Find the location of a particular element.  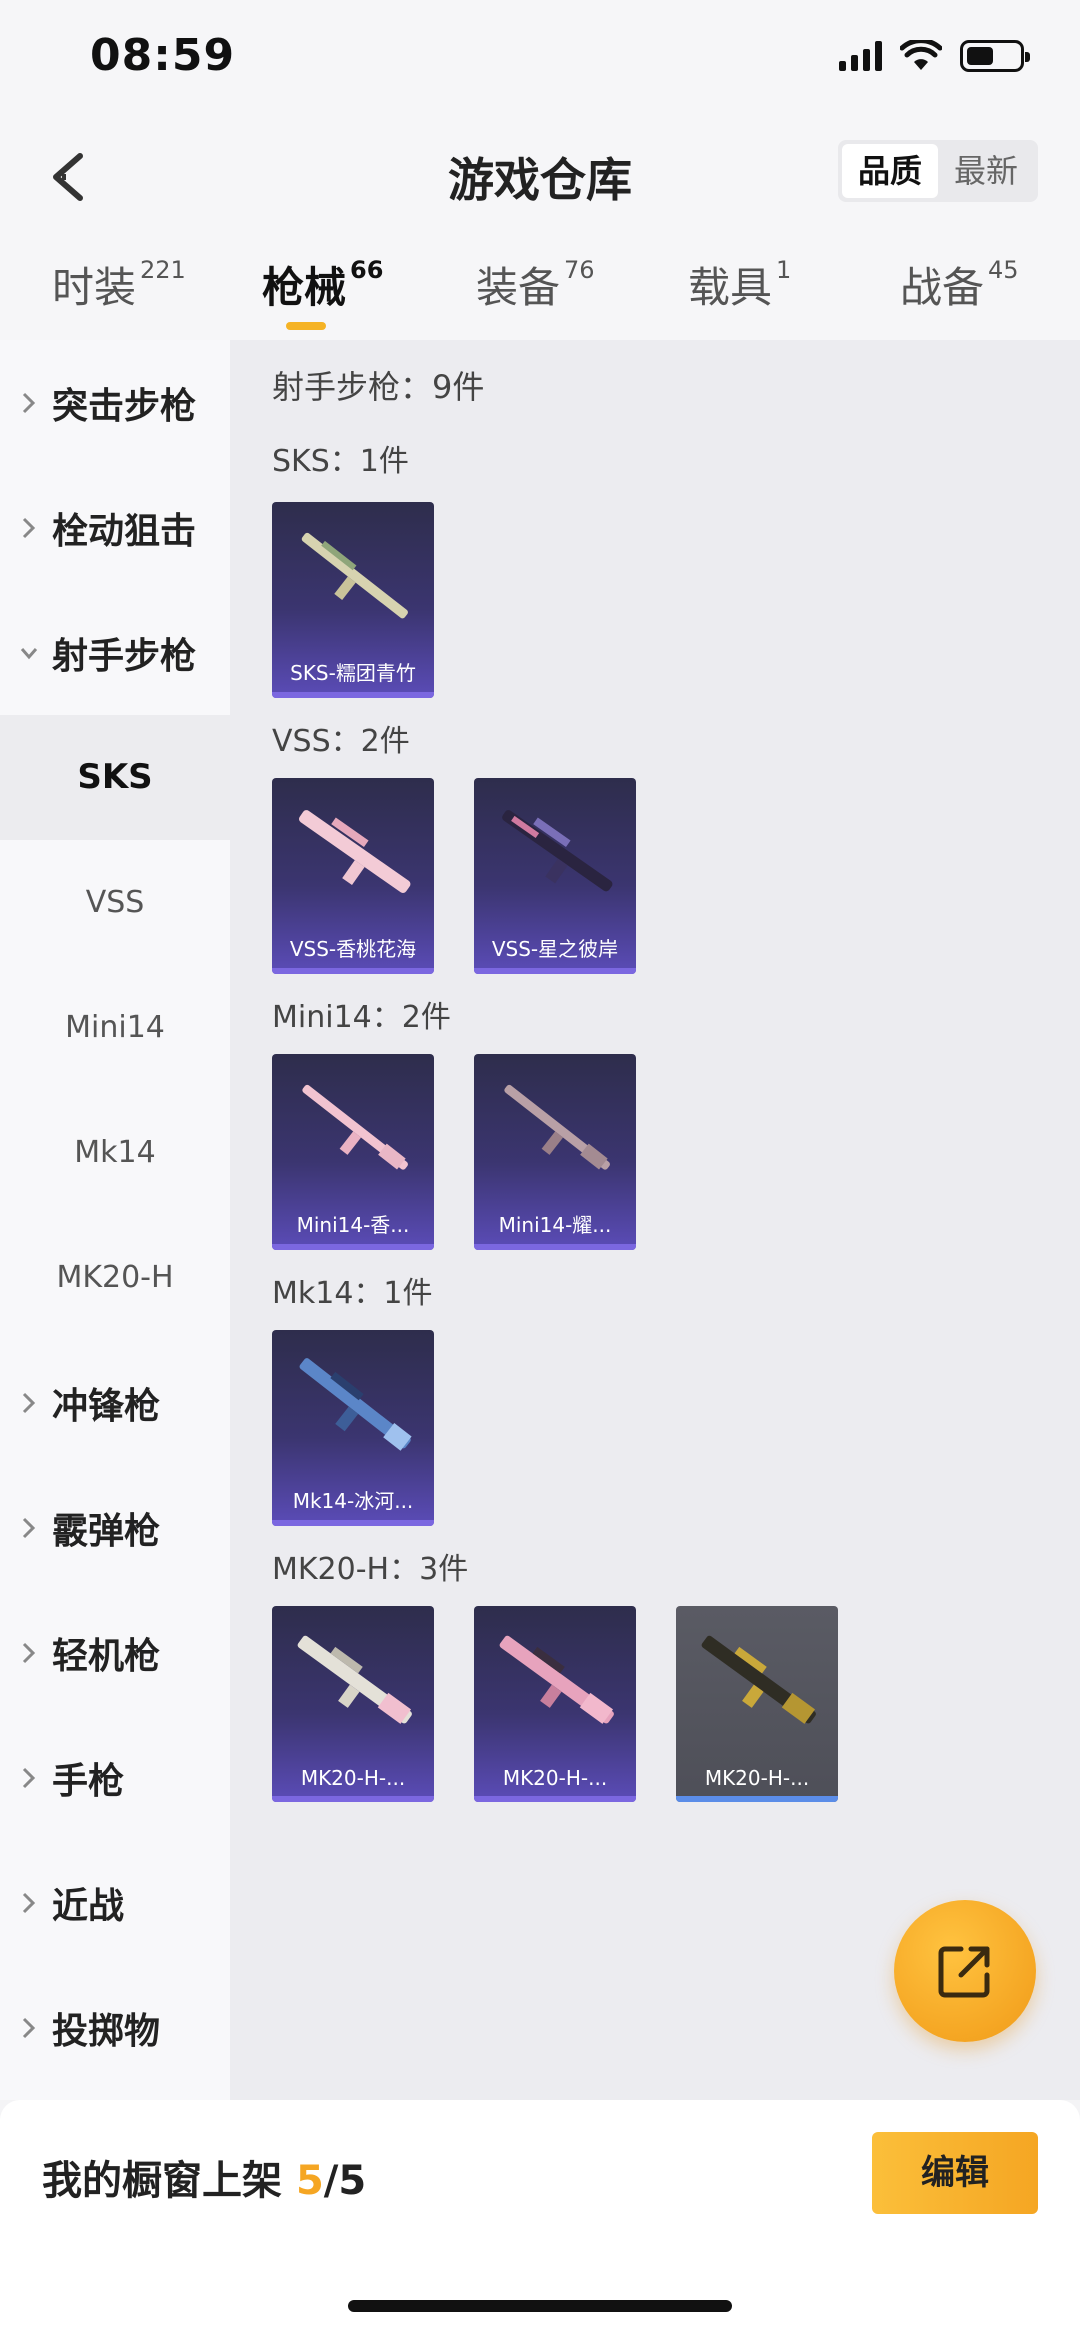

section-header: VSS：2件 is located at coordinates (341, 741).